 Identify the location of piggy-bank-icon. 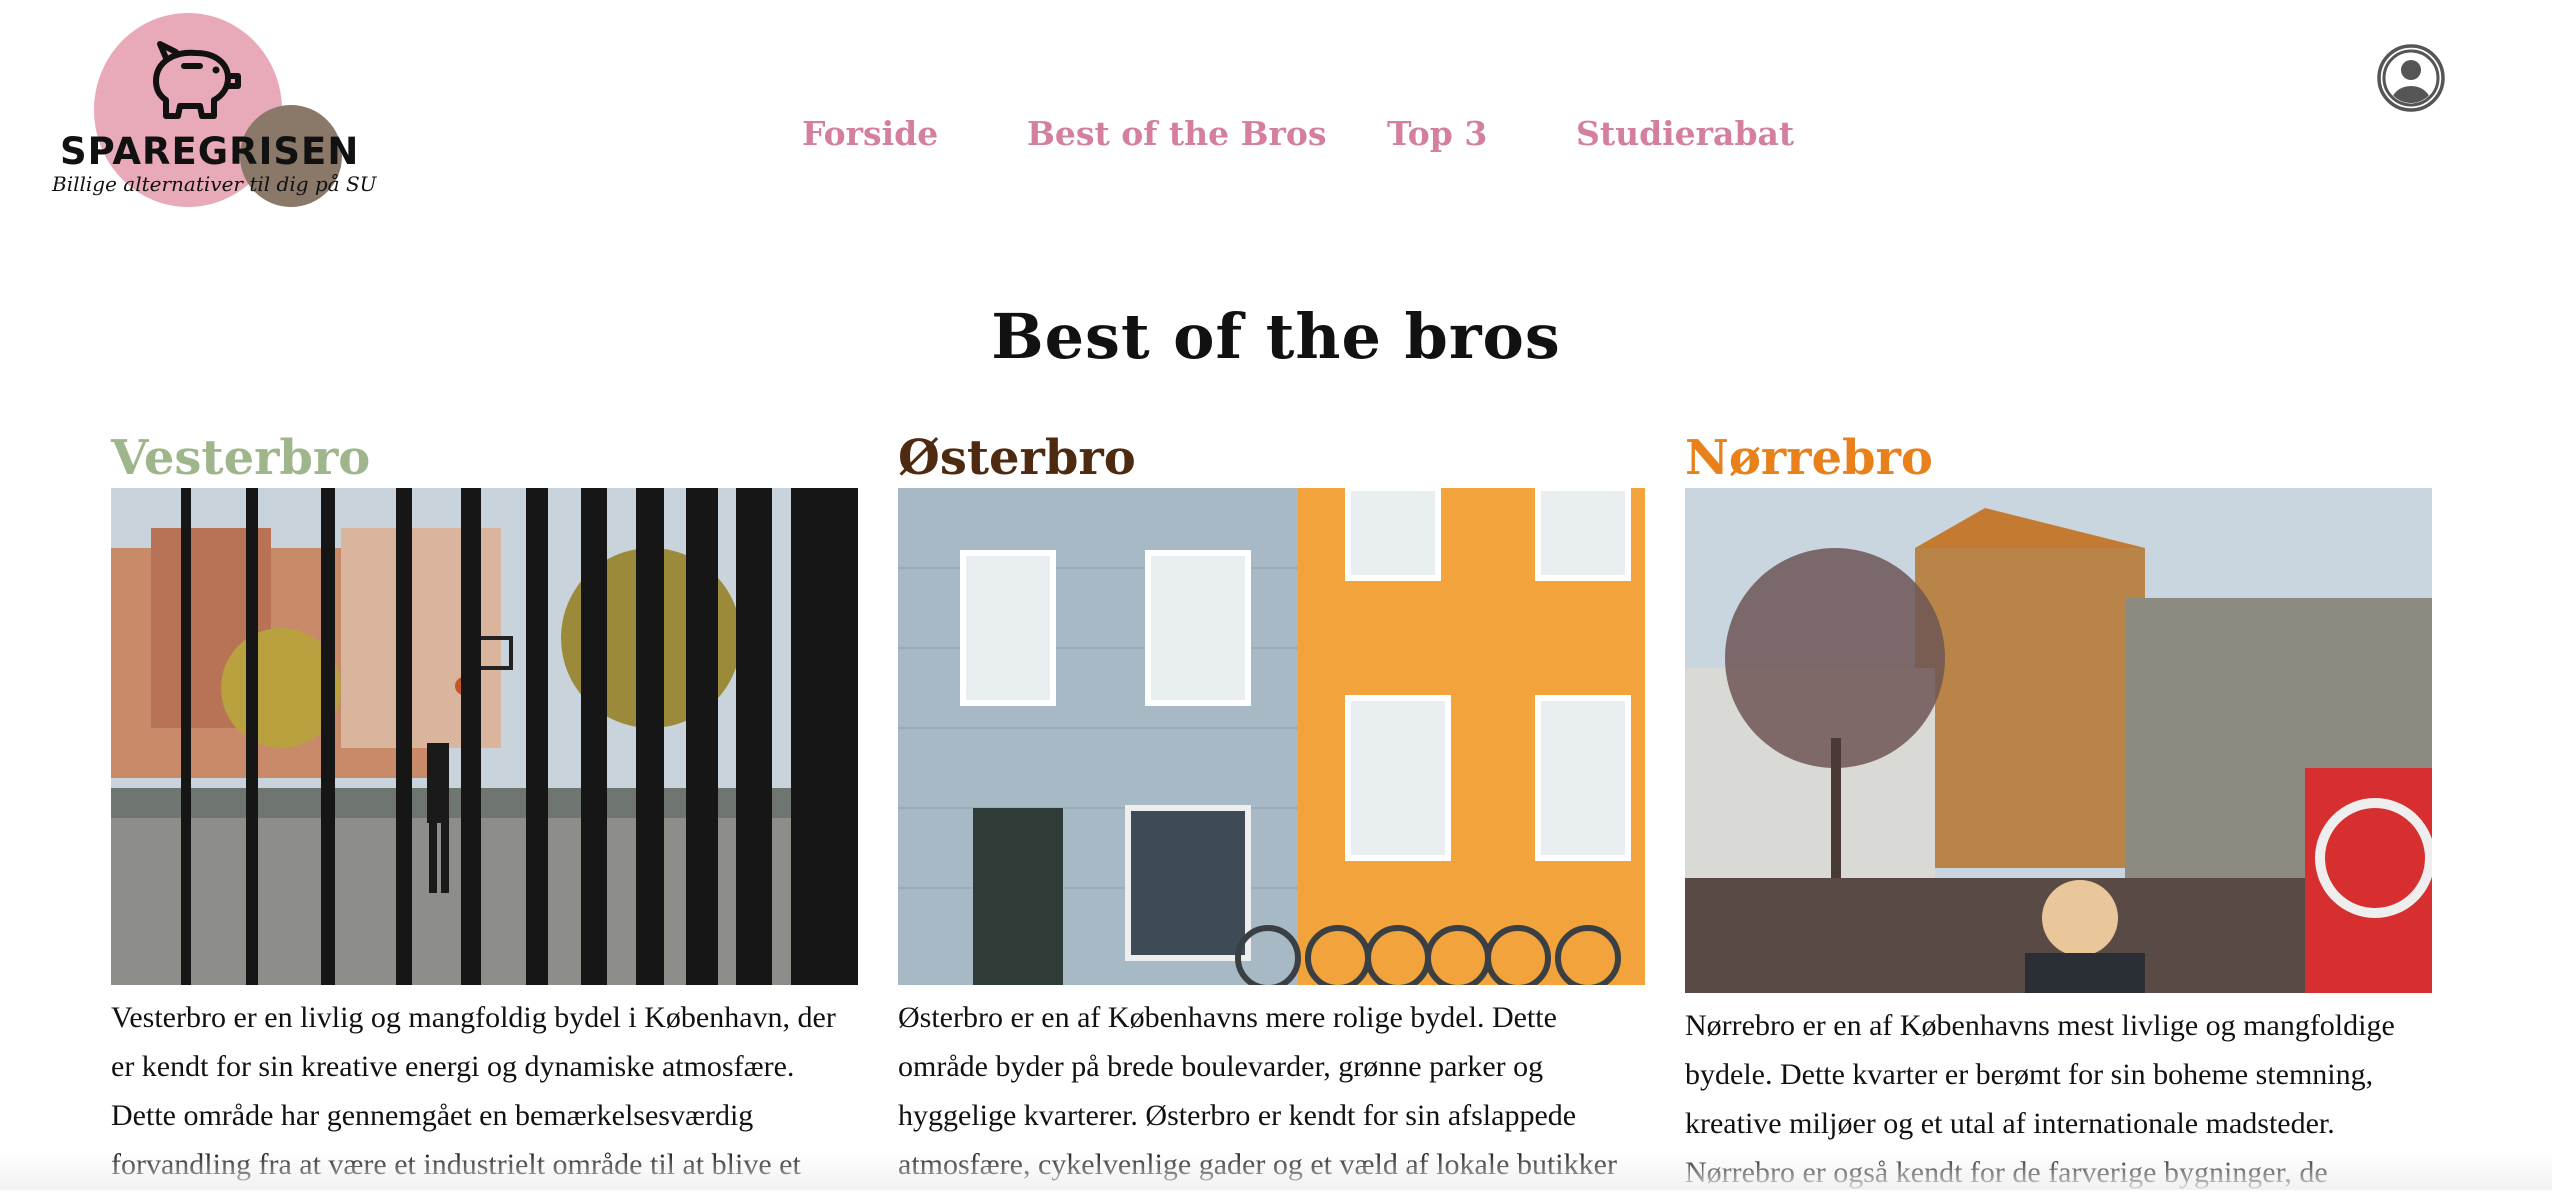
(197, 80).